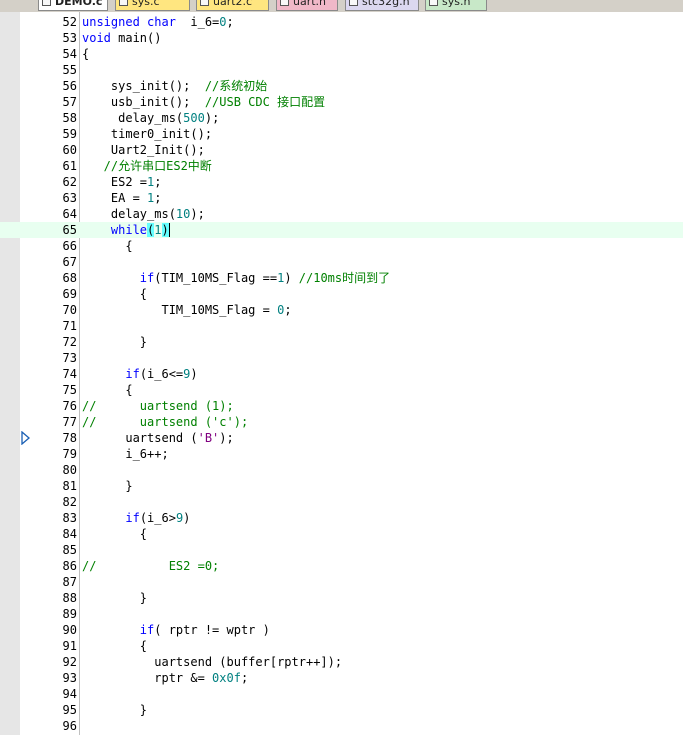  What do you see at coordinates (341, 358) in the screenshot?
I see `code-line-73: 73` at bounding box center [341, 358].